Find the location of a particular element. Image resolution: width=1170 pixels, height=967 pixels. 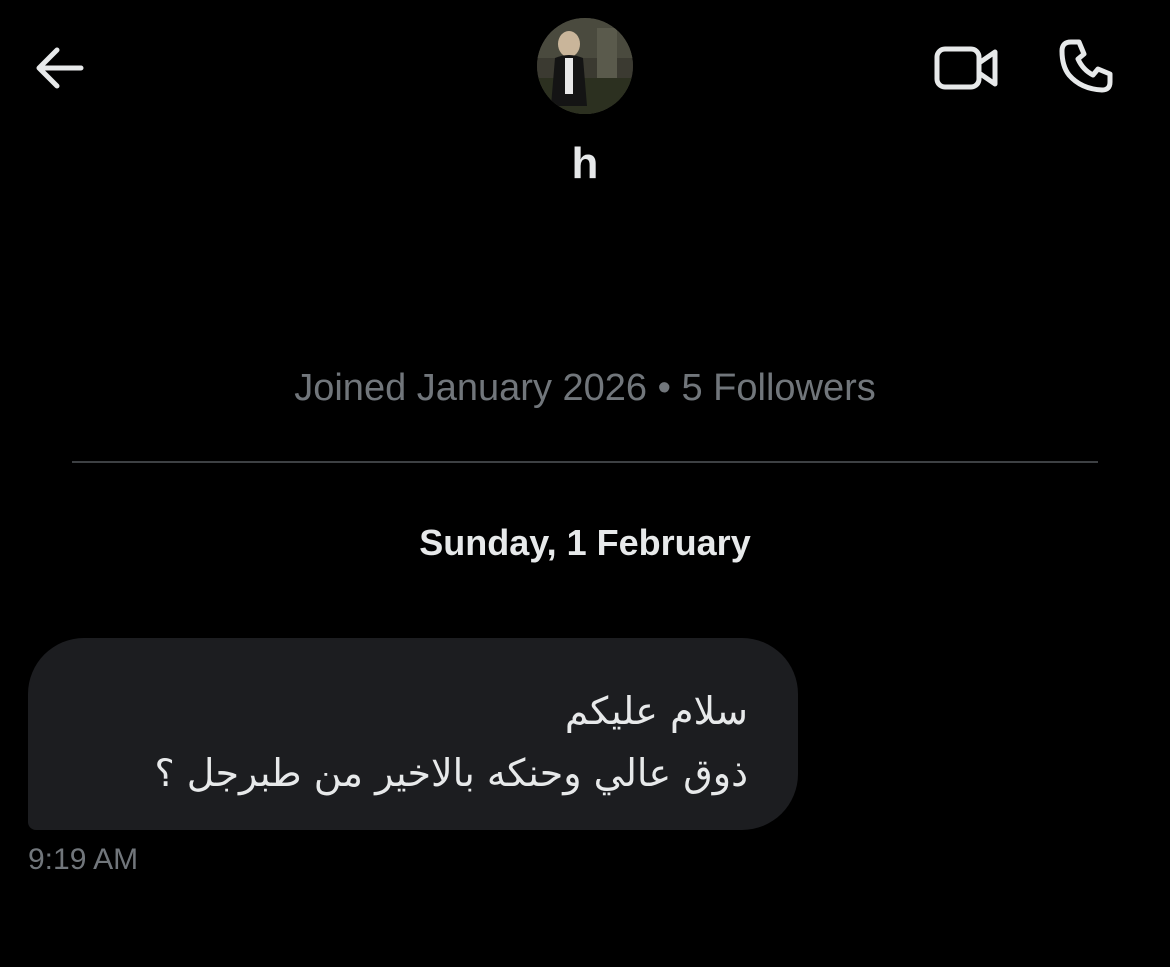

back-button is located at coordinates (58, 68).